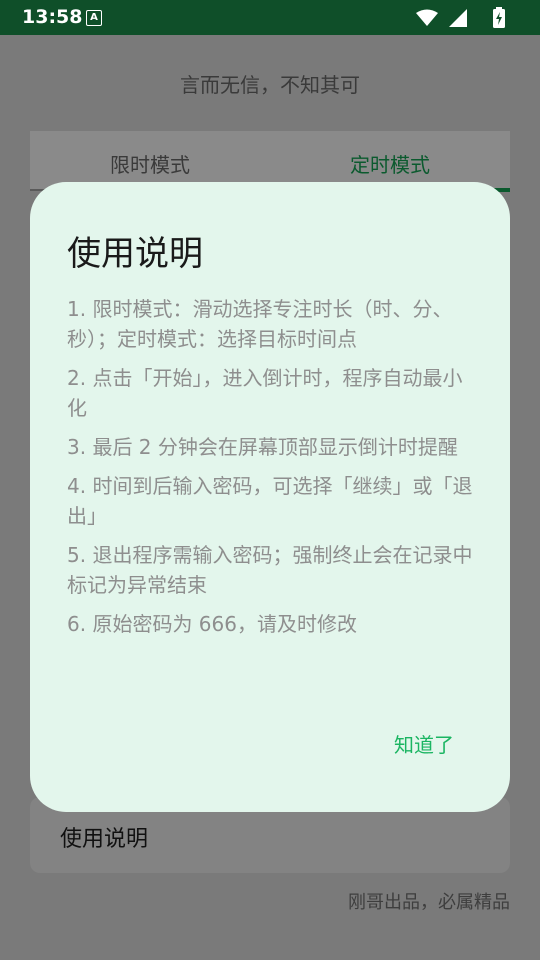  I want to click on instruction-item: 4. 时间到后输入密码，可选择「继续」或「退出」, so click(270, 501).